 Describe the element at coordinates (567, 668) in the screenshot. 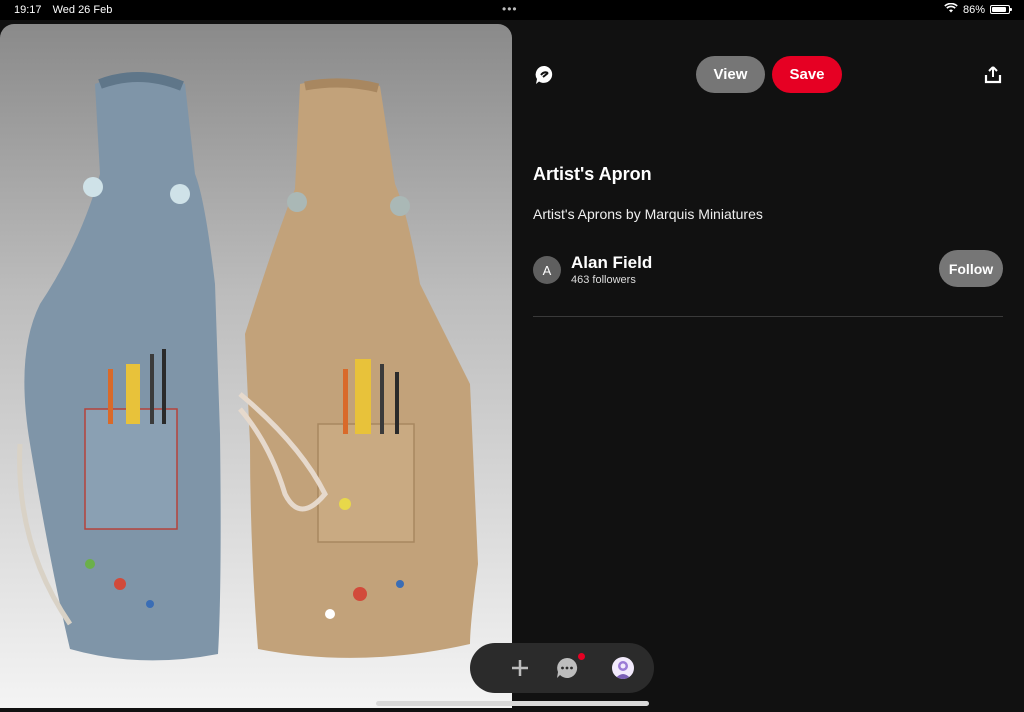

I see `messages-icon` at that location.